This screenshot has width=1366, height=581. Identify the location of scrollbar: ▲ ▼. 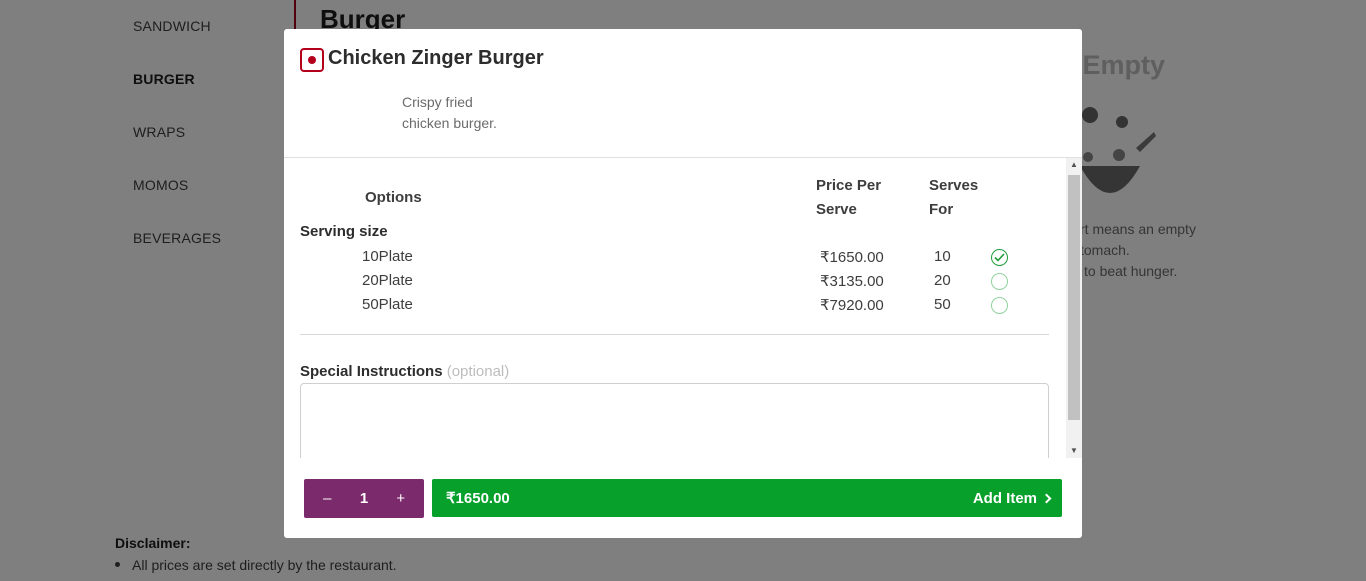
(1074, 308).